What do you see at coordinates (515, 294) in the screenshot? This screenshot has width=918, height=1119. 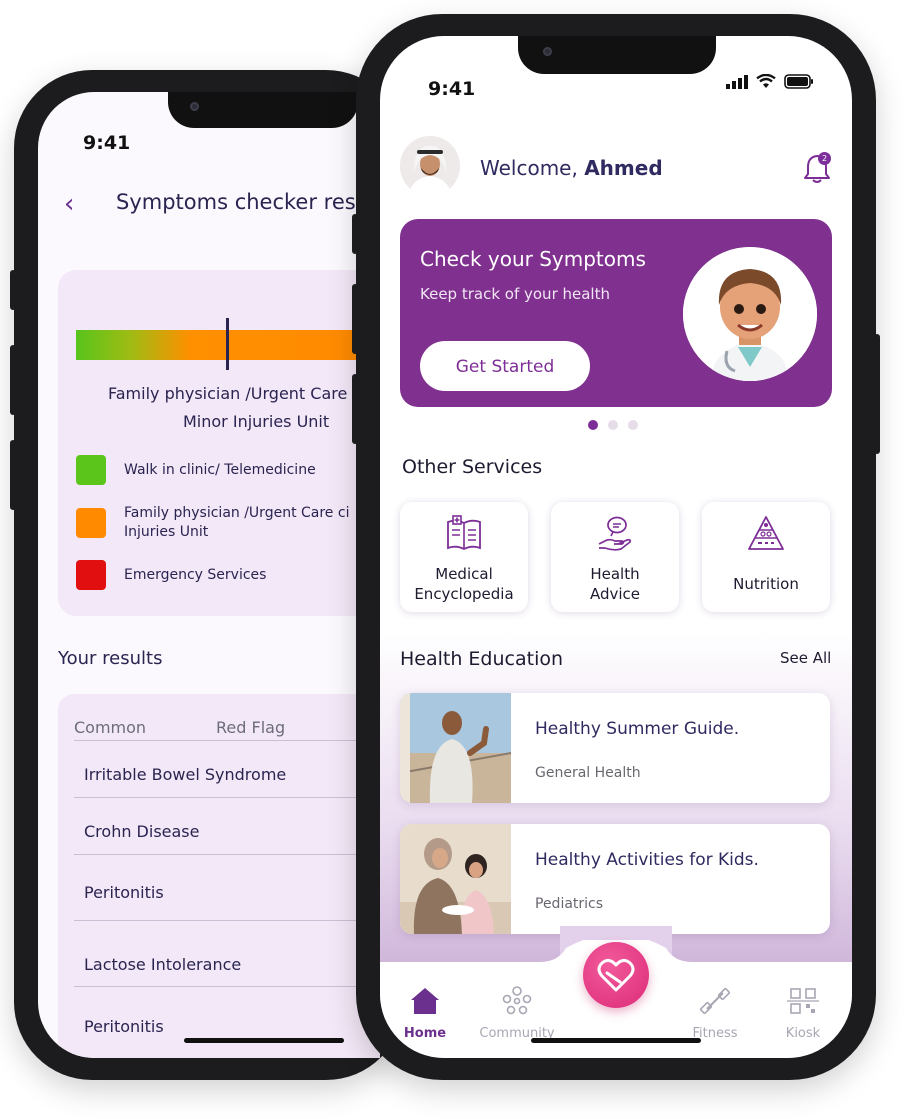 I see `banner-subtitle: Keep track of your health` at bounding box center [515, 294].